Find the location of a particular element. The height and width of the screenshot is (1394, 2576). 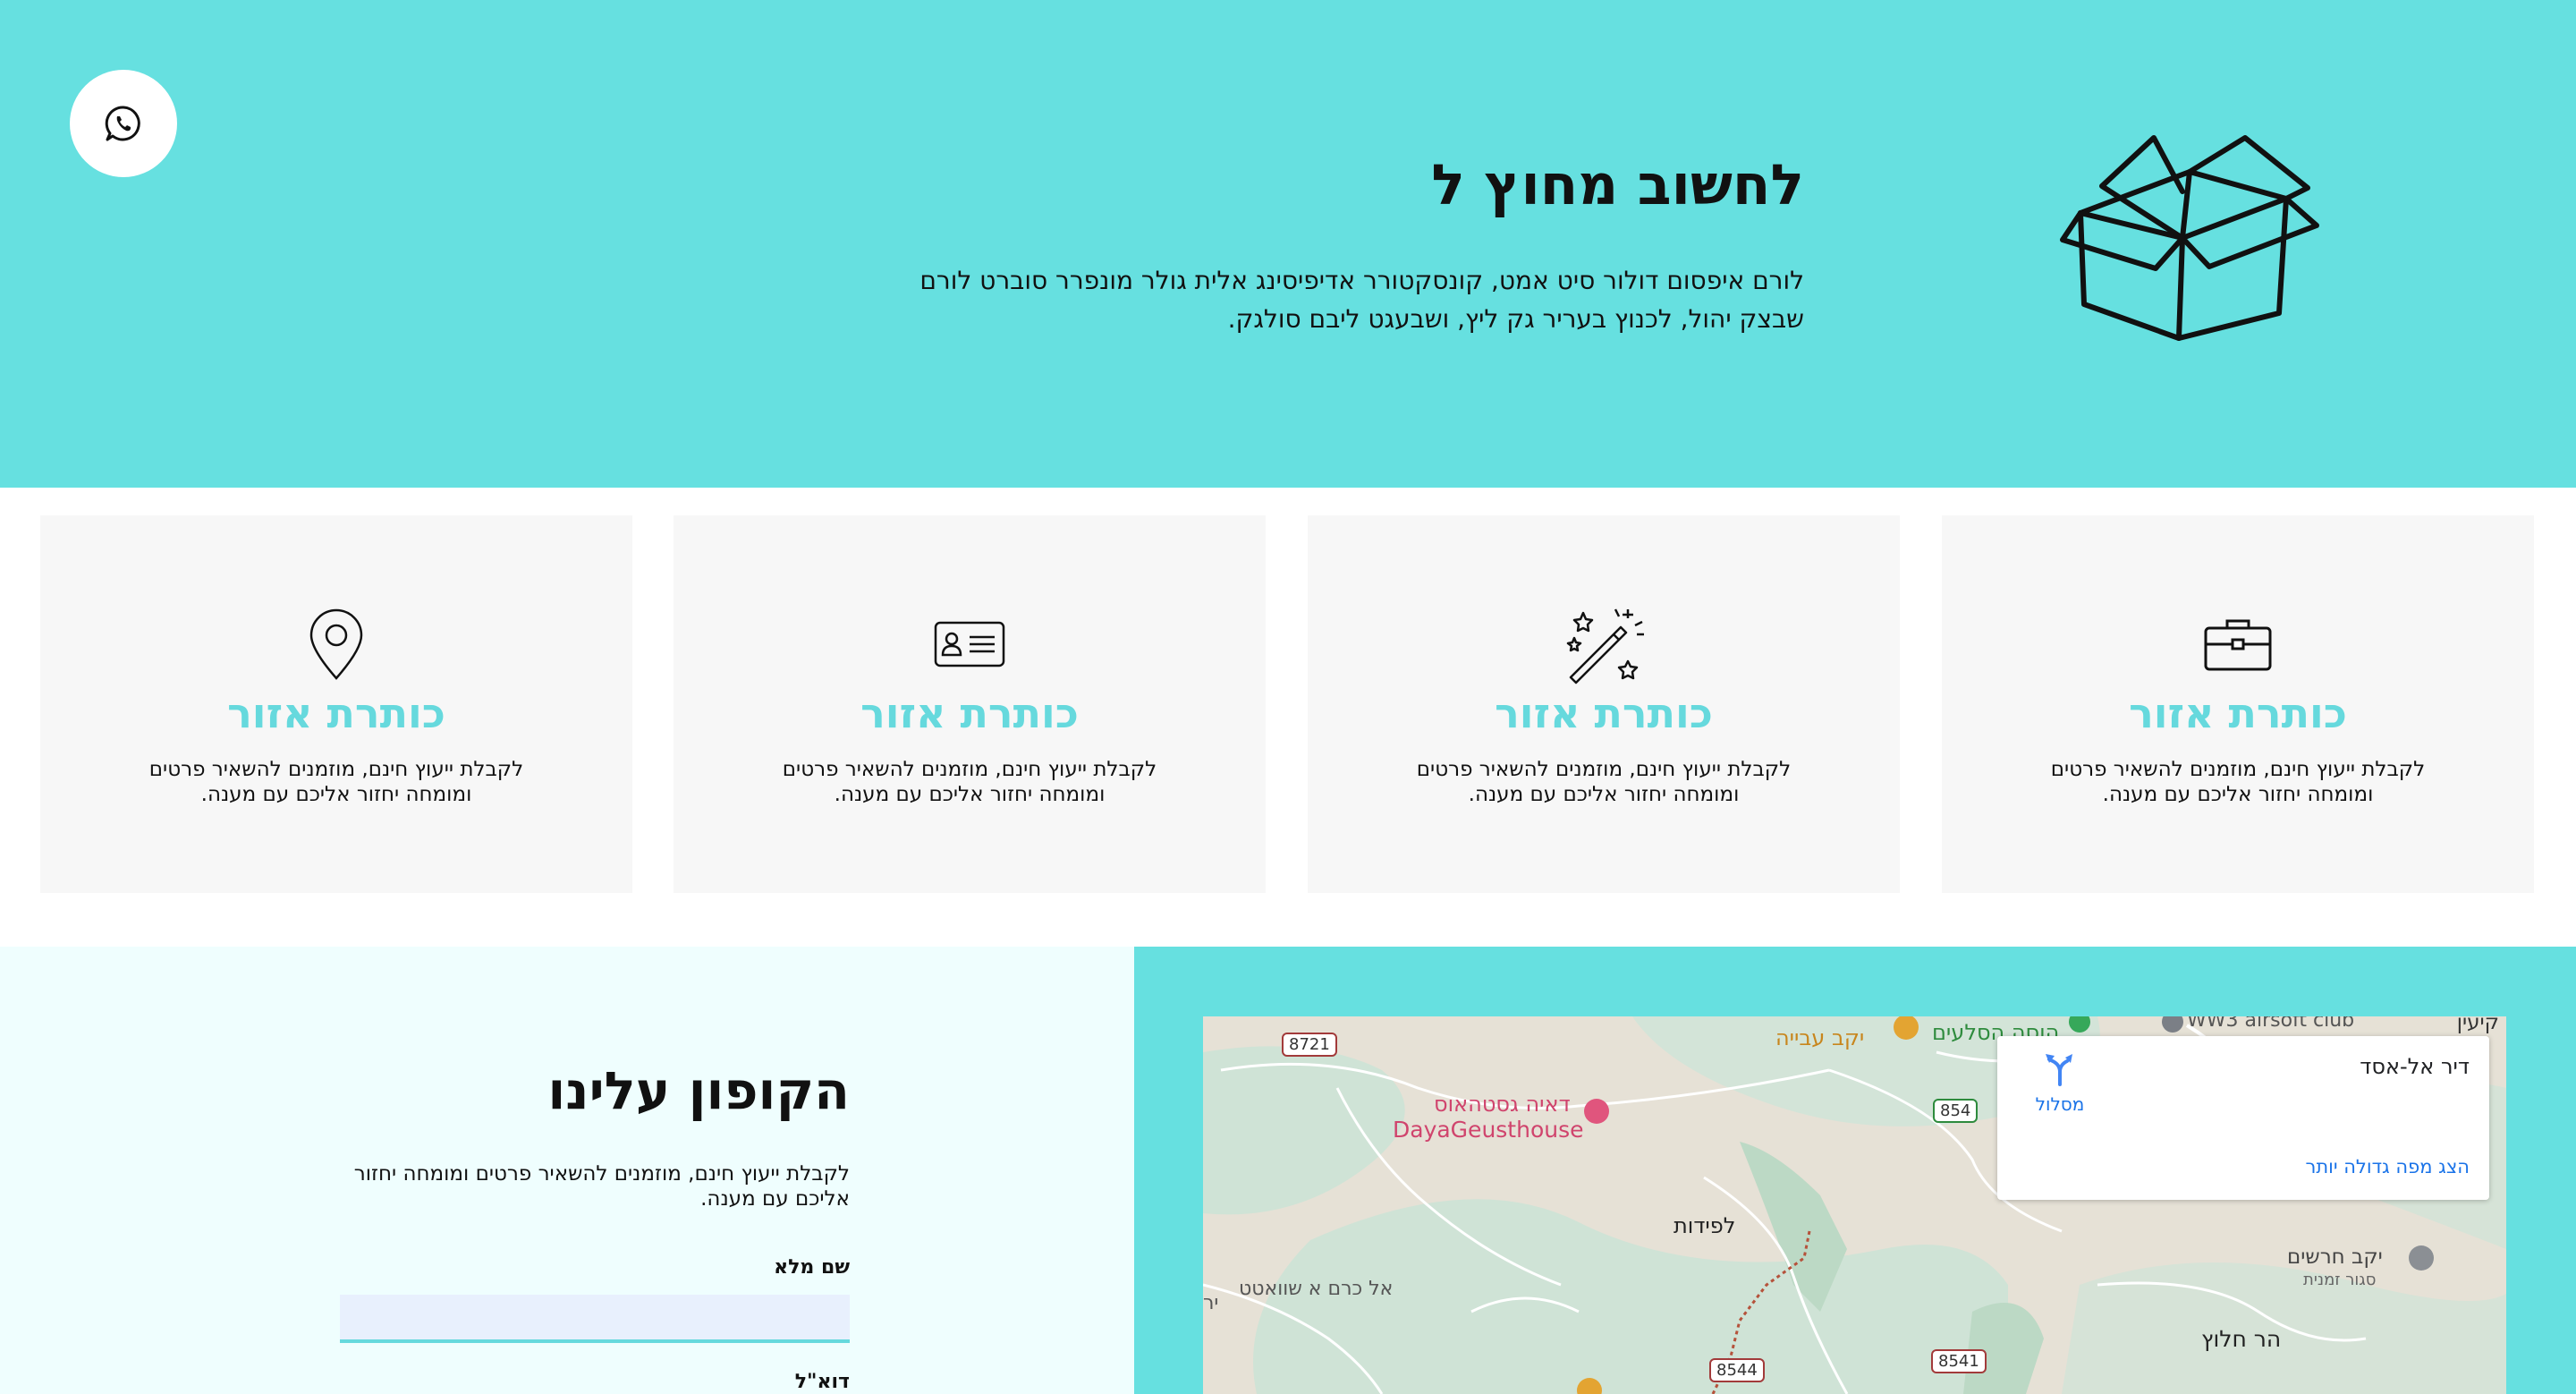

map-place-card: דיר אל-אסד מסלול הצג מפה גדולה יותר is located at coordinates (2243, 1118).